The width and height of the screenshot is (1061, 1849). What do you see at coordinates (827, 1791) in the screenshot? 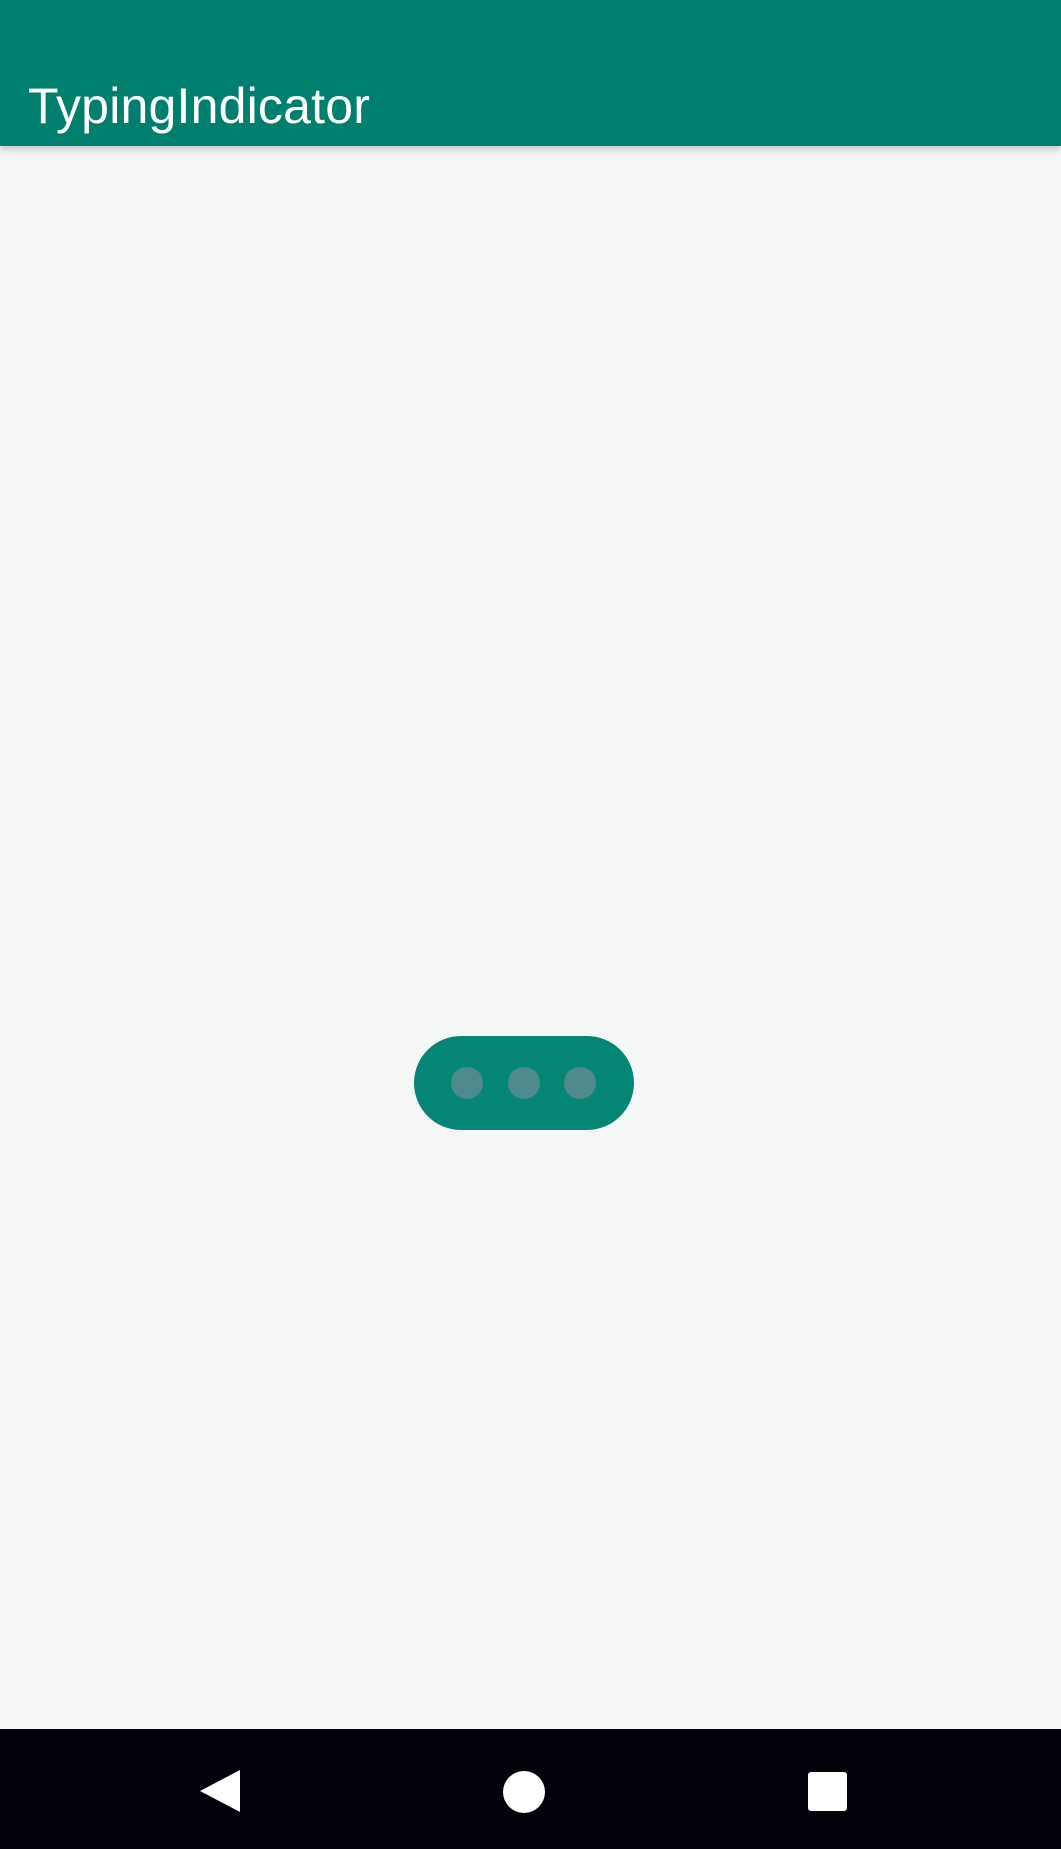
I see `recents-icon` at bounding box center [827, 1791].